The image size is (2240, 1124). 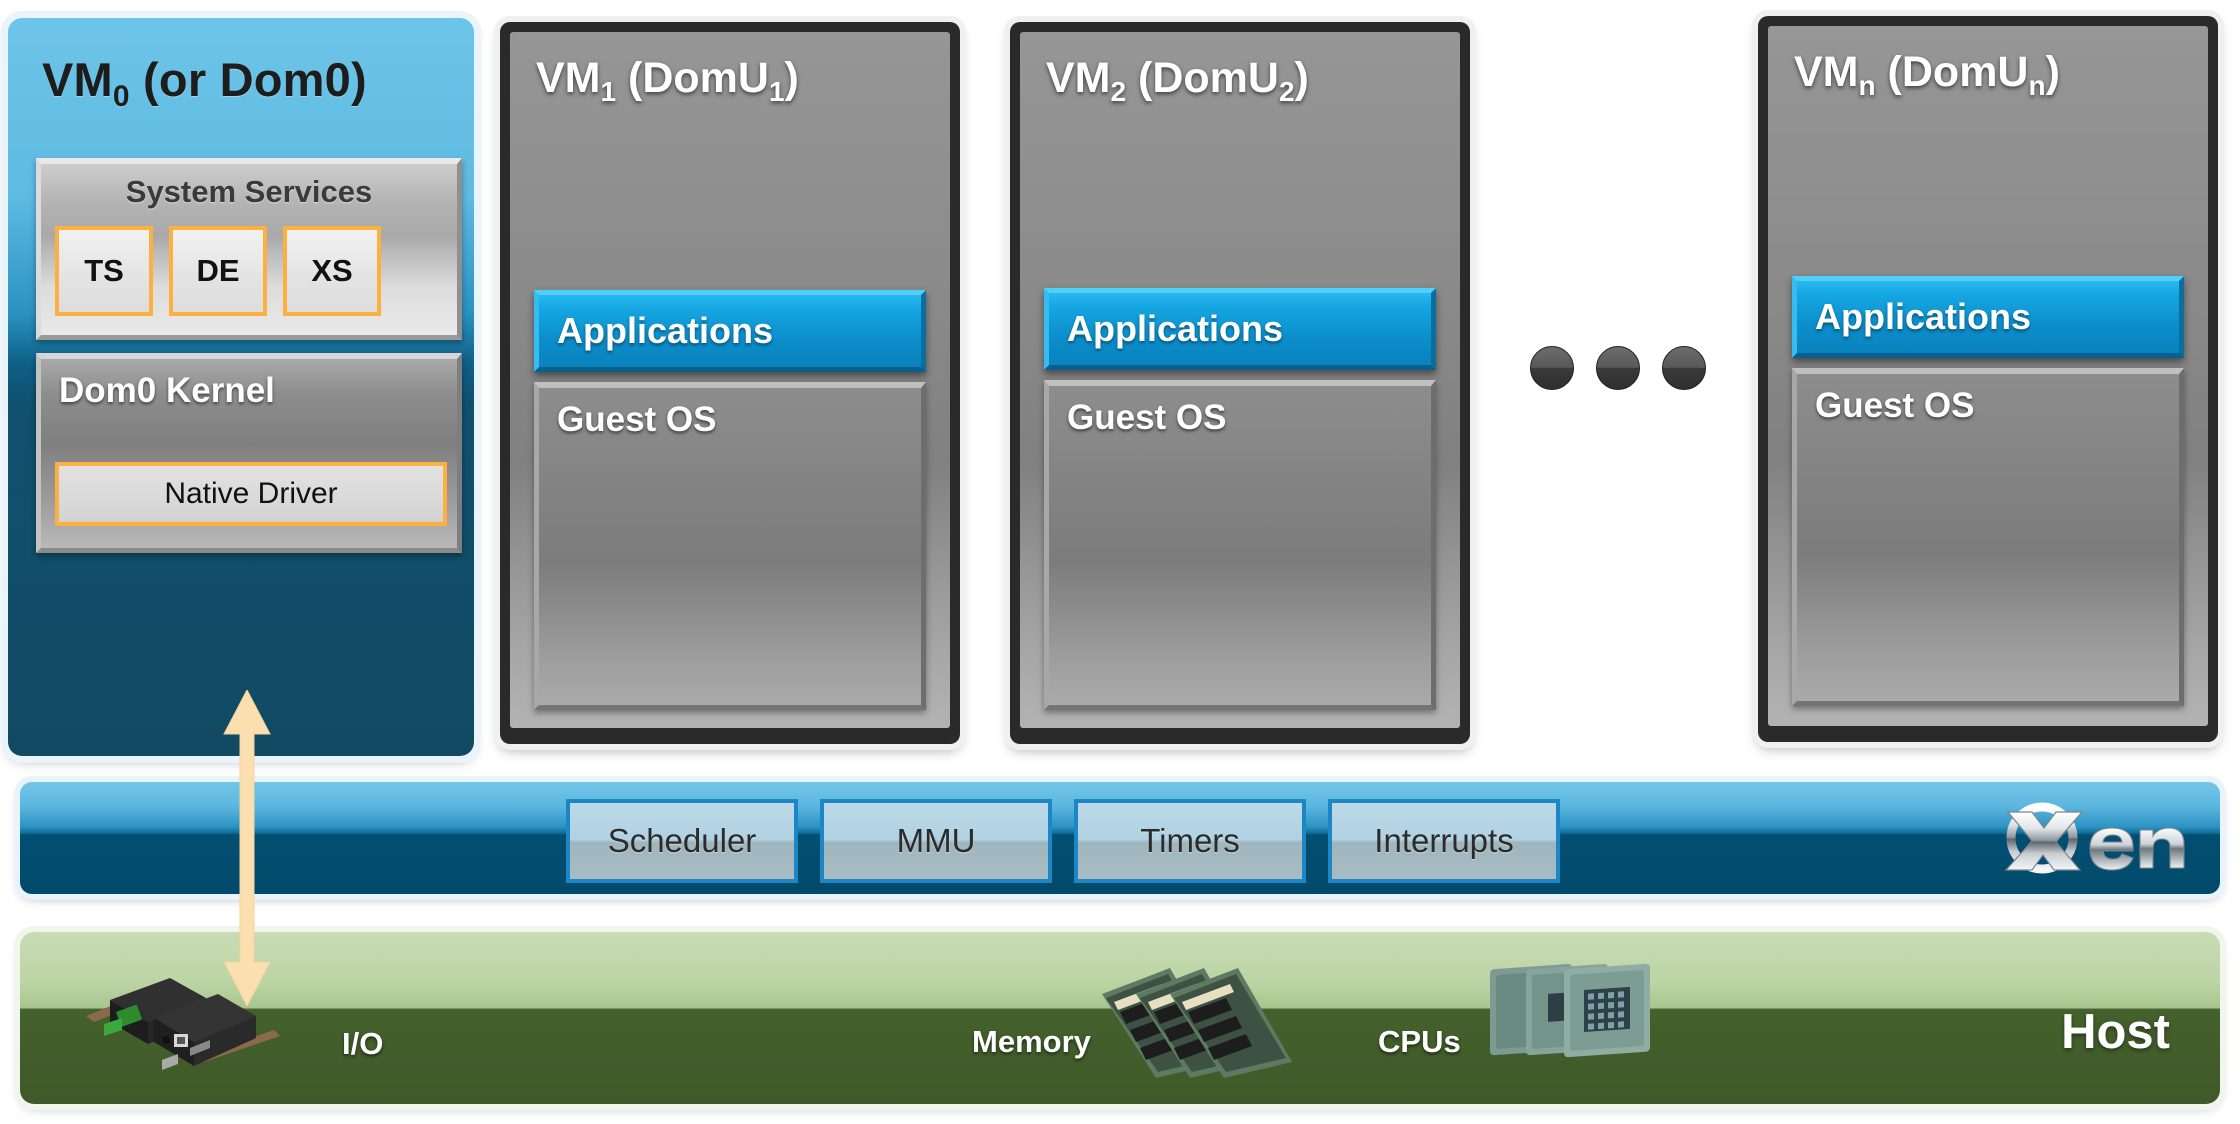 I want to click on vm2-applications-box: Applications, so click(x=1240, y=329).